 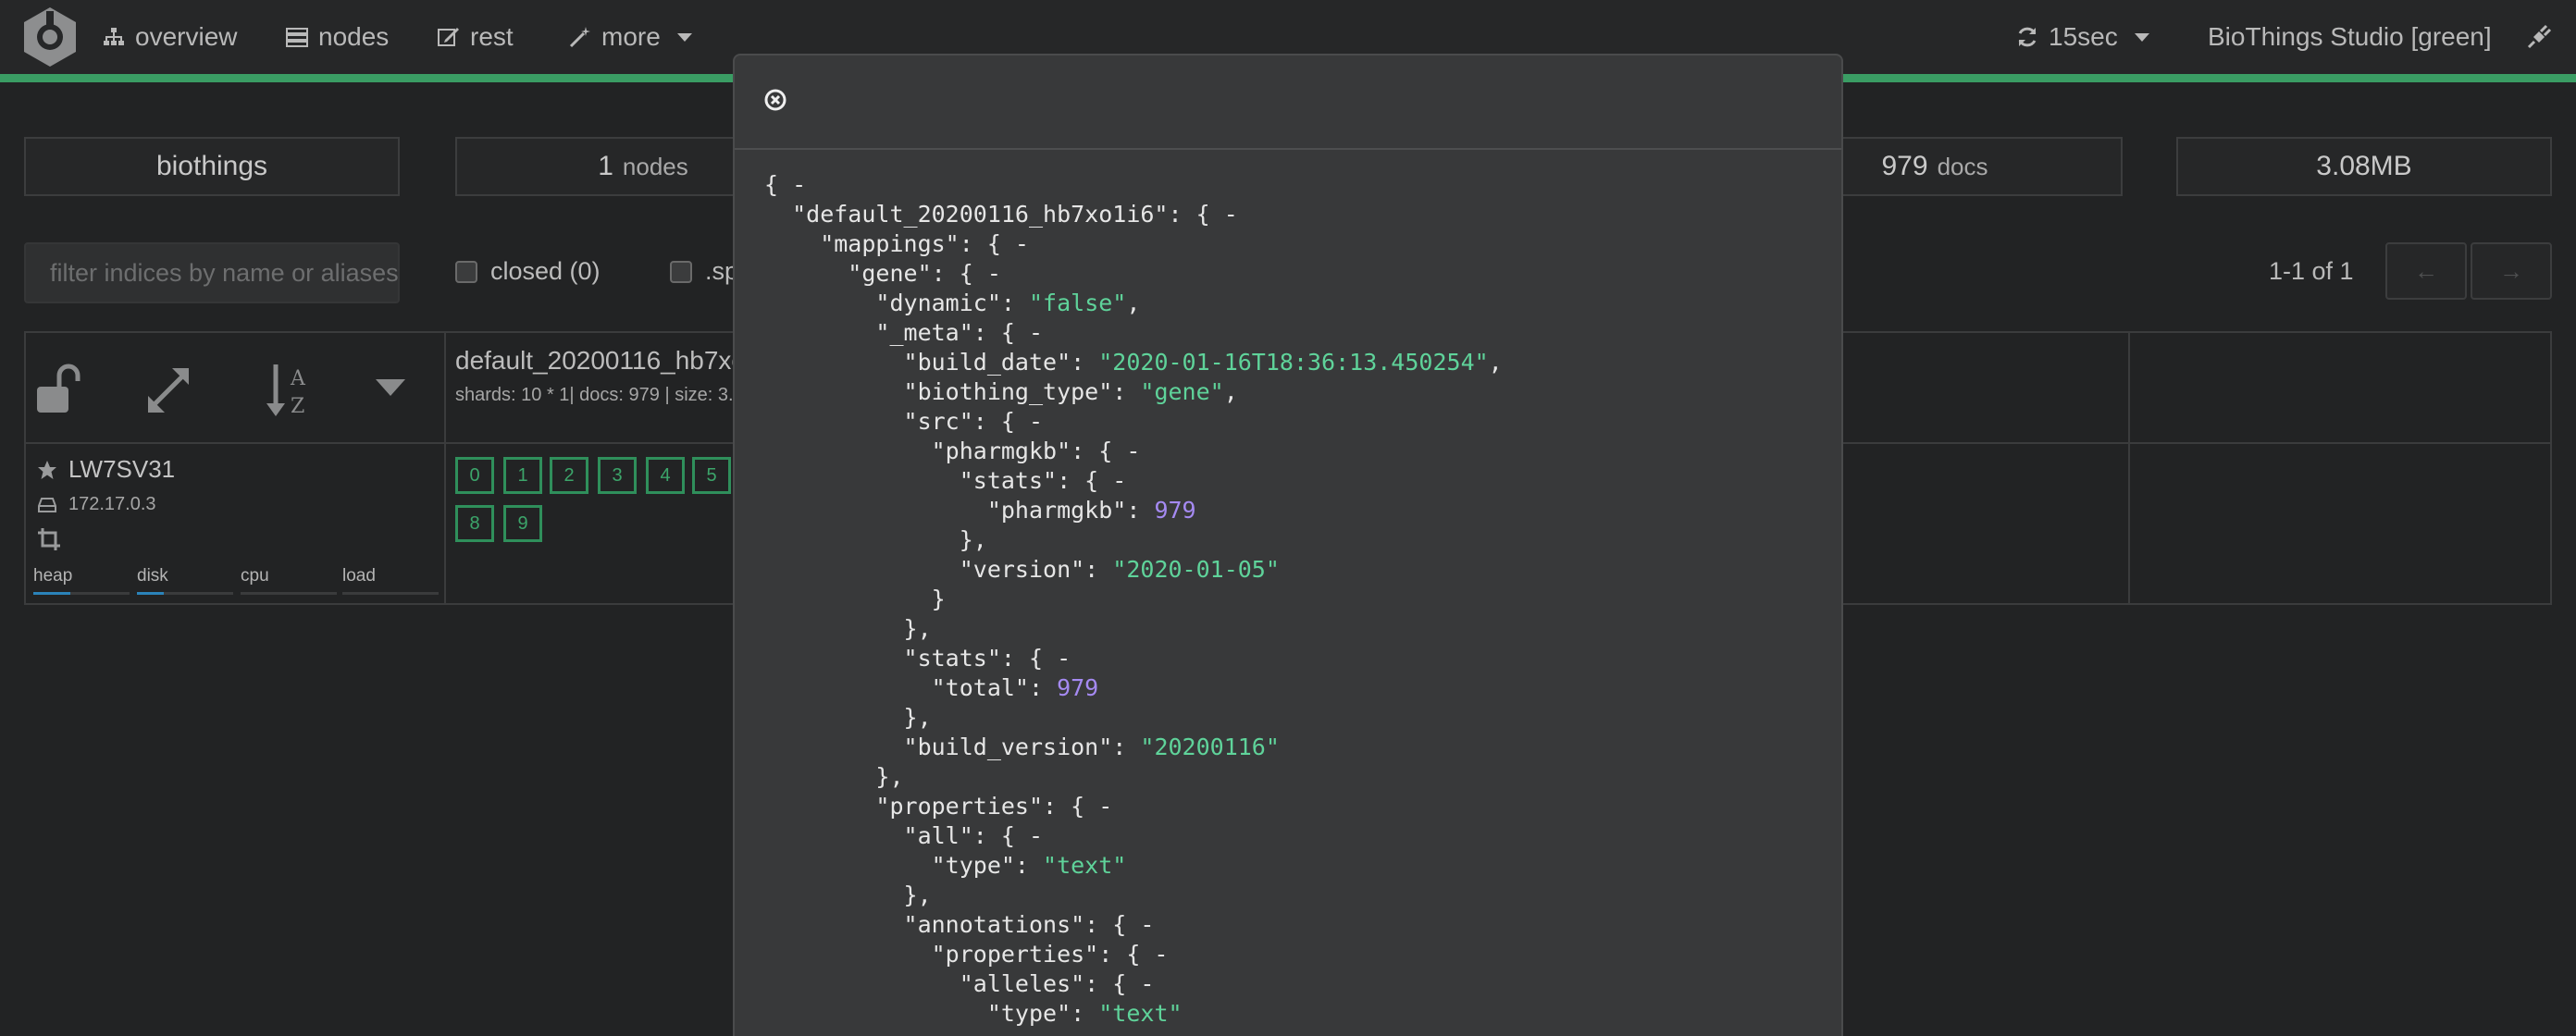 I want to click on shard-box: 2, so click(x=569, y=476).